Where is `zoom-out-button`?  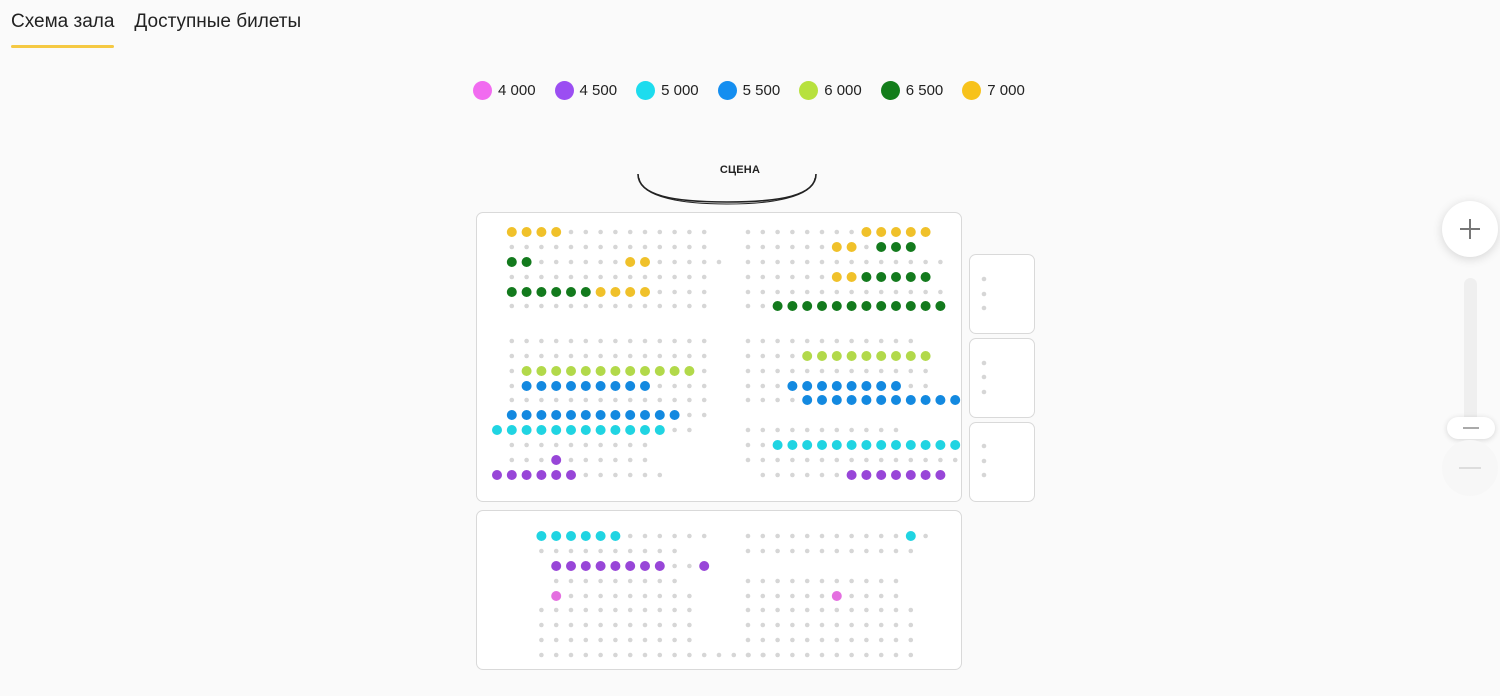 zoom-out-button is located at coordinates (1470, 468).